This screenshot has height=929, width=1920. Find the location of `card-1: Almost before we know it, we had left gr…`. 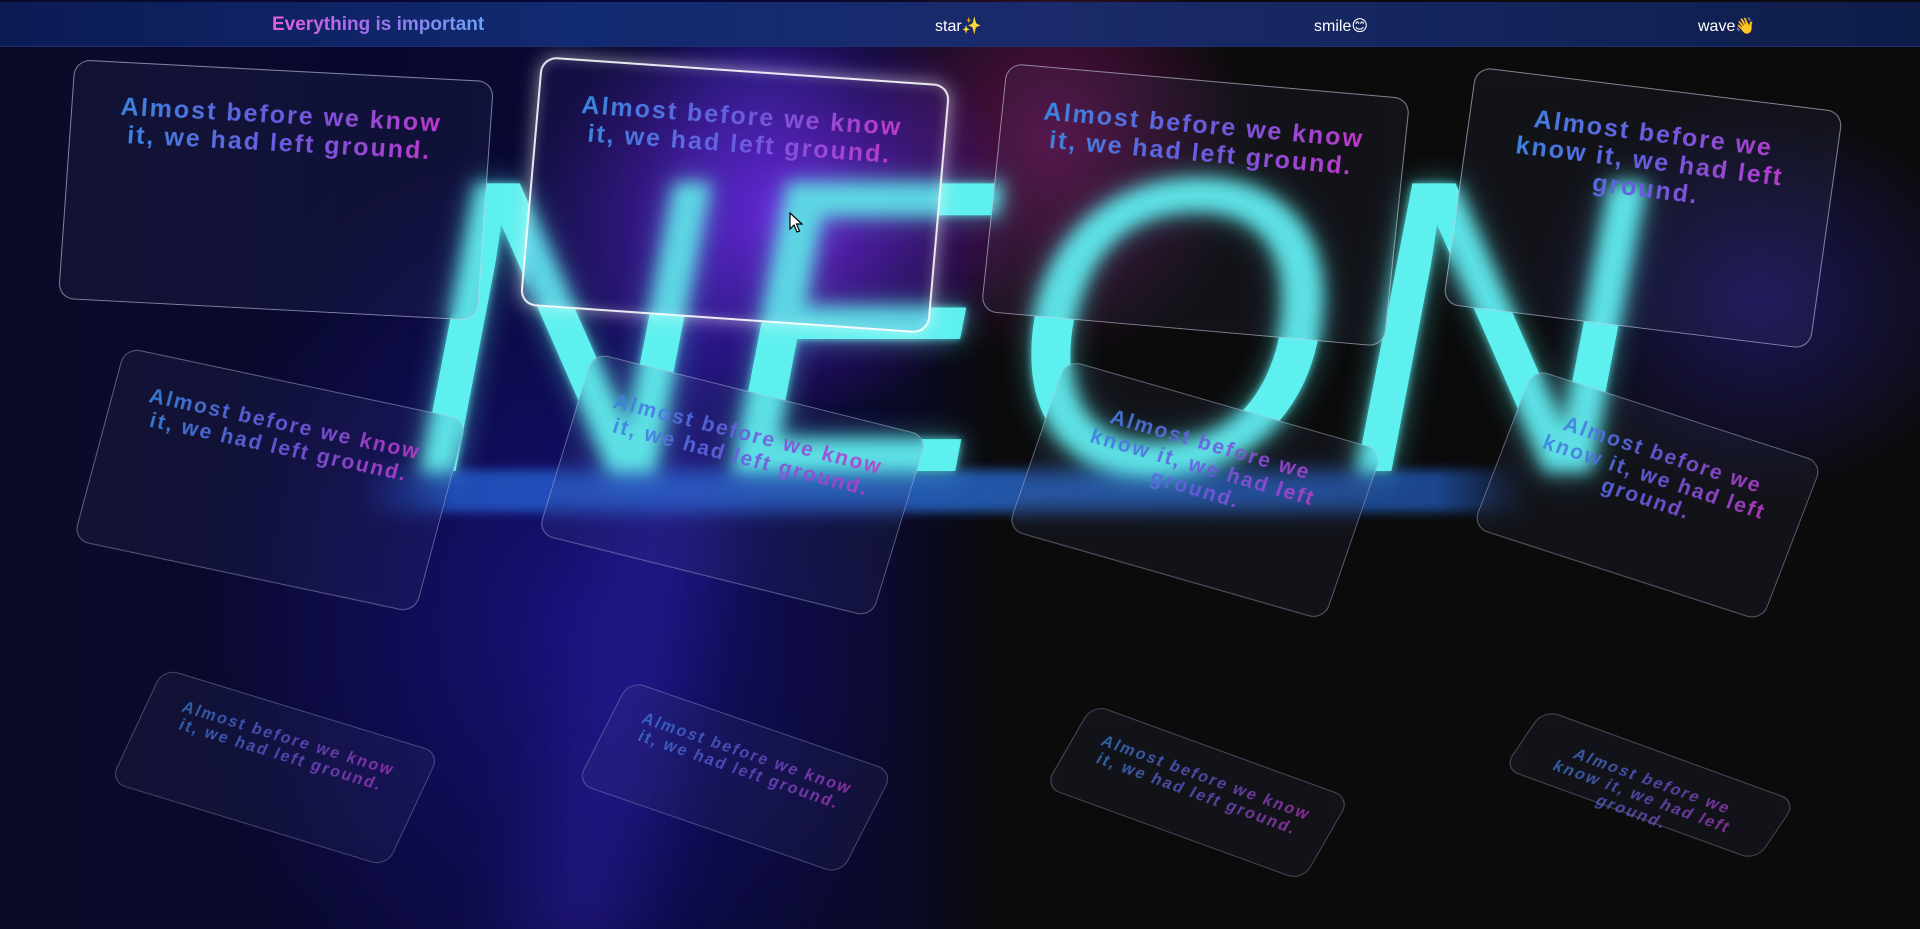

card-1: Almost before we know it, we had left gr… is located at coordinates (276, 190).